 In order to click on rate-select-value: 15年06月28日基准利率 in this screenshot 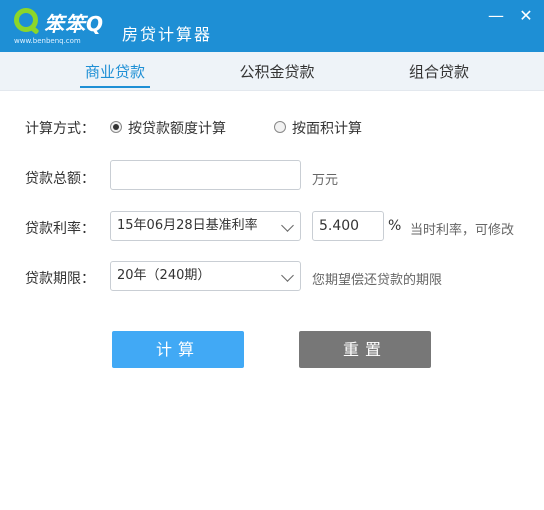, I will do `click(187, 225)`.